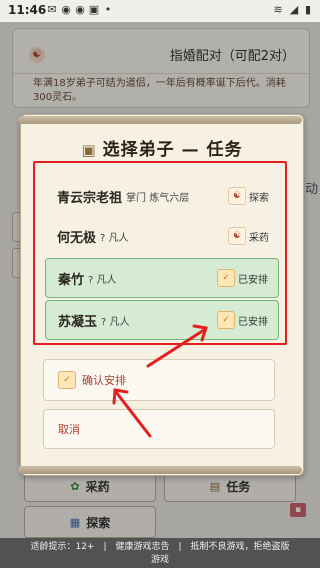 This screenshot has width=320, height=568. I want to click on battery-icon: ▮, so click(308, 9).